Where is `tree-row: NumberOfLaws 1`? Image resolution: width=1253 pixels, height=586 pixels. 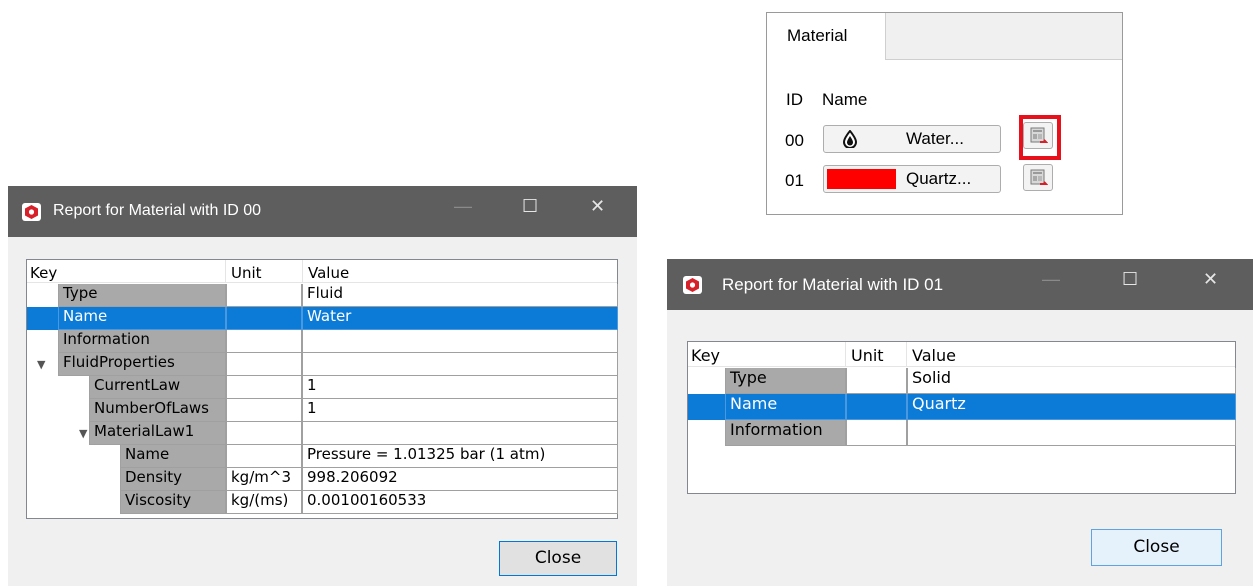 tree-row: NumberOfLaws 1 is located at coordinates (322, 410).